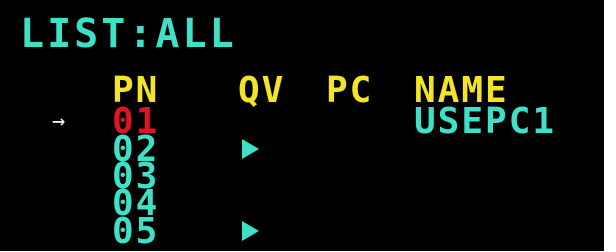 The height and width of the screenshot is (252, 616). Describe the element at coordinates (302, 150) in the screenshot. I see `port-row-02: 02` at that location.